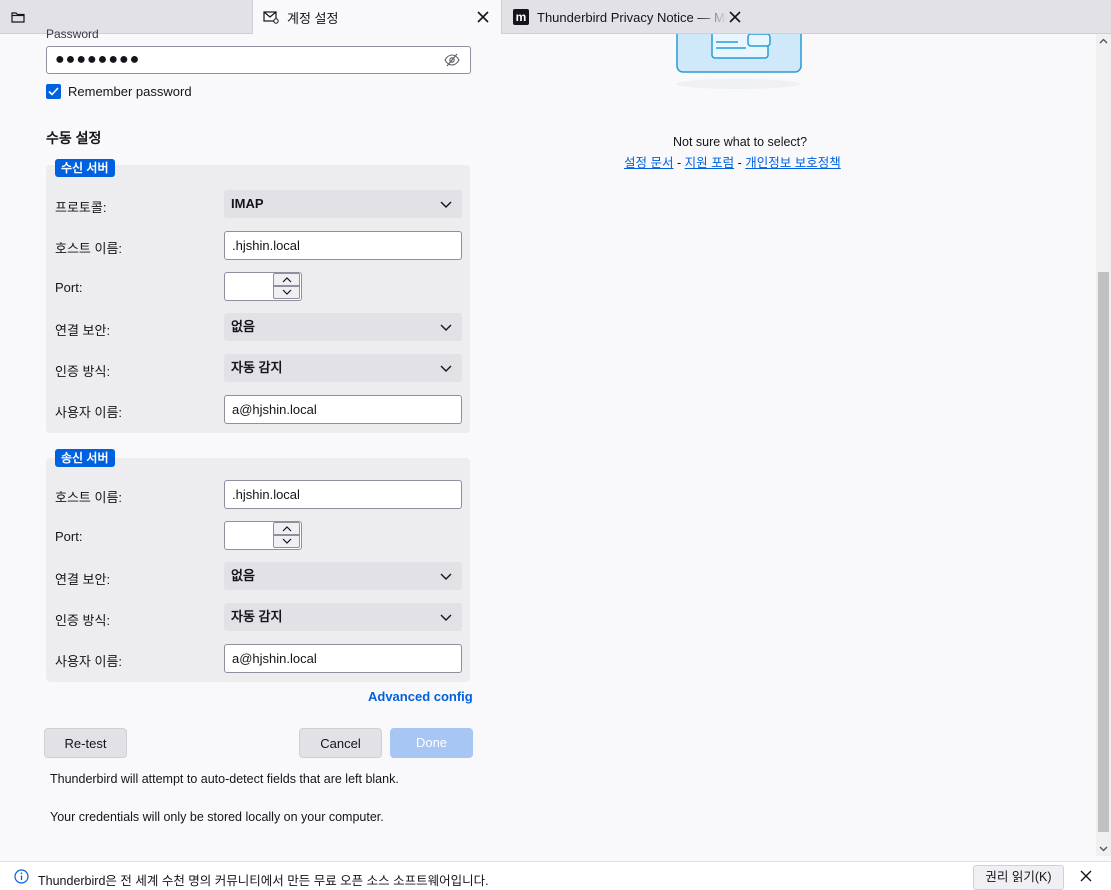  Describe the element at coordinates (340, 743) in the screenshot. I see `cancel-button: Cancel` at that location.